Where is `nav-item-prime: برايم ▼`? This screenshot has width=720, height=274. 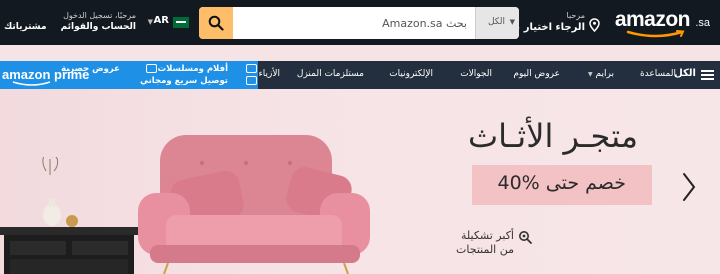
nav-item-prime: برايم ▼ is located at coordinates (601, 74).